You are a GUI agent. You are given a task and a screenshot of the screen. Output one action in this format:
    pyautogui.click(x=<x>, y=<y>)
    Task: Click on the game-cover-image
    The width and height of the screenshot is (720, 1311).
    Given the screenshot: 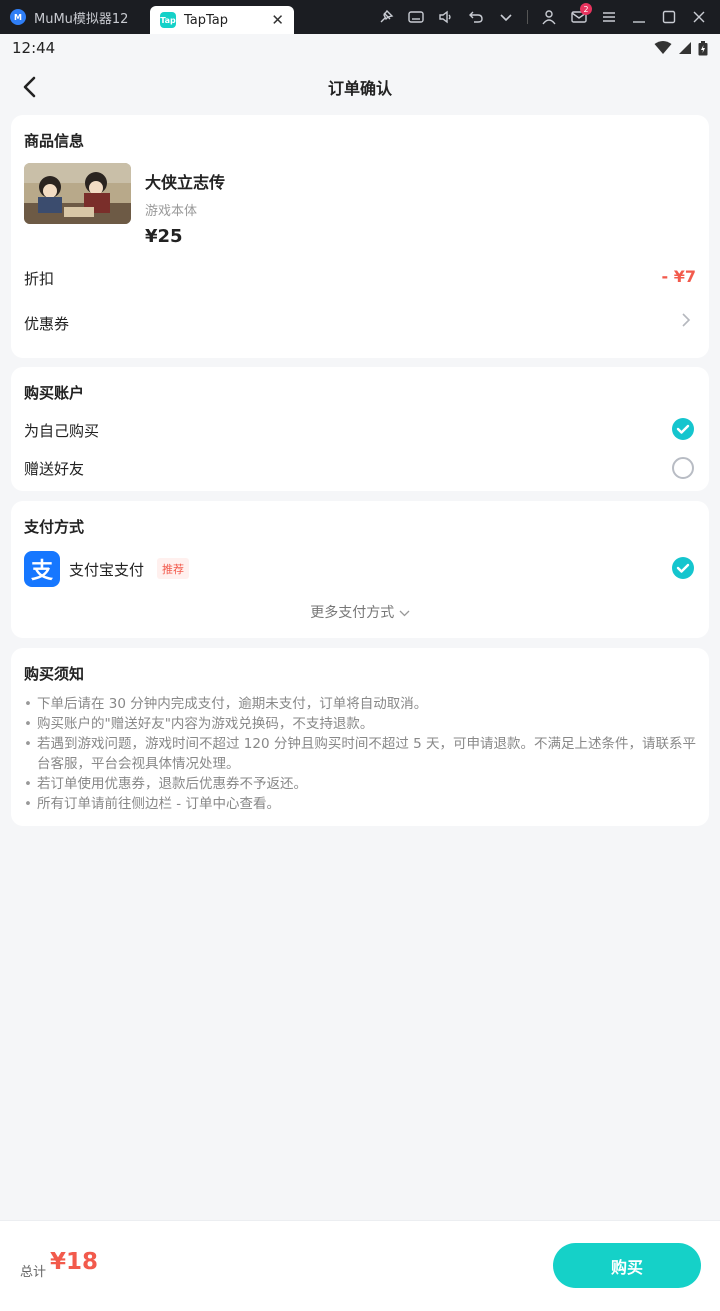 What is the action you would take?
    pyautogui.click(x=77, y=193)
    